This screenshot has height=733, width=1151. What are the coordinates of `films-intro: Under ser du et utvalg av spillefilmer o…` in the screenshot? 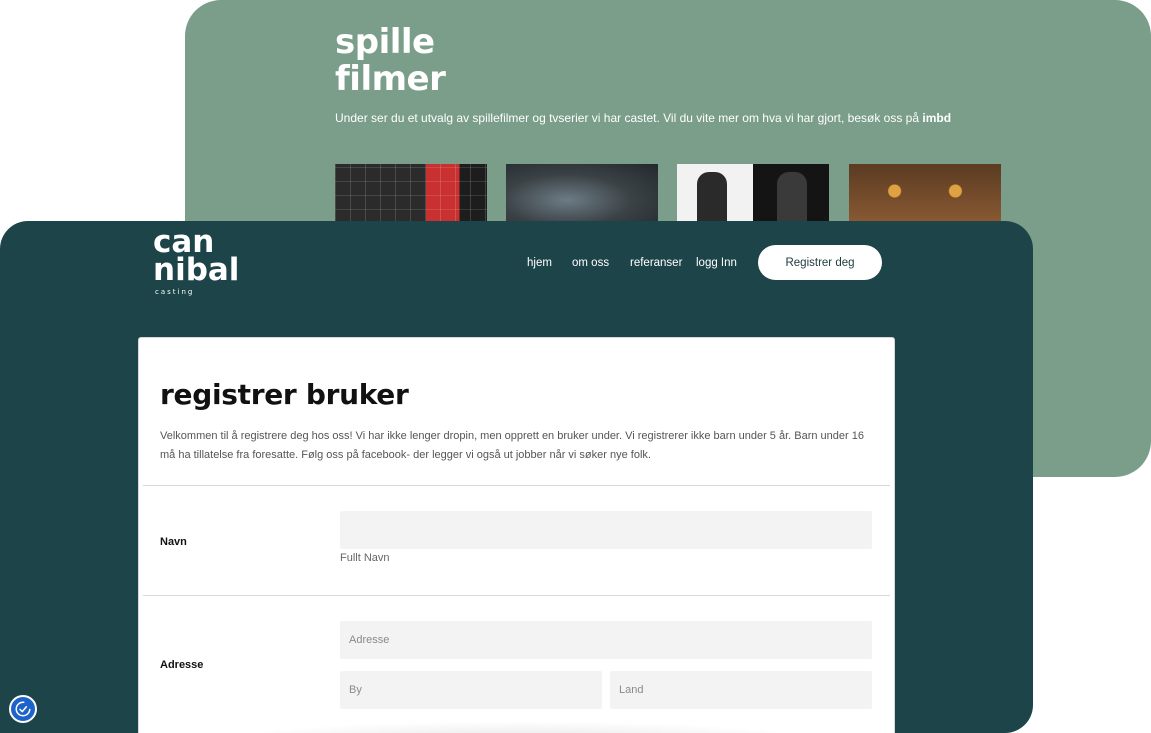 It's located at (715, 118).